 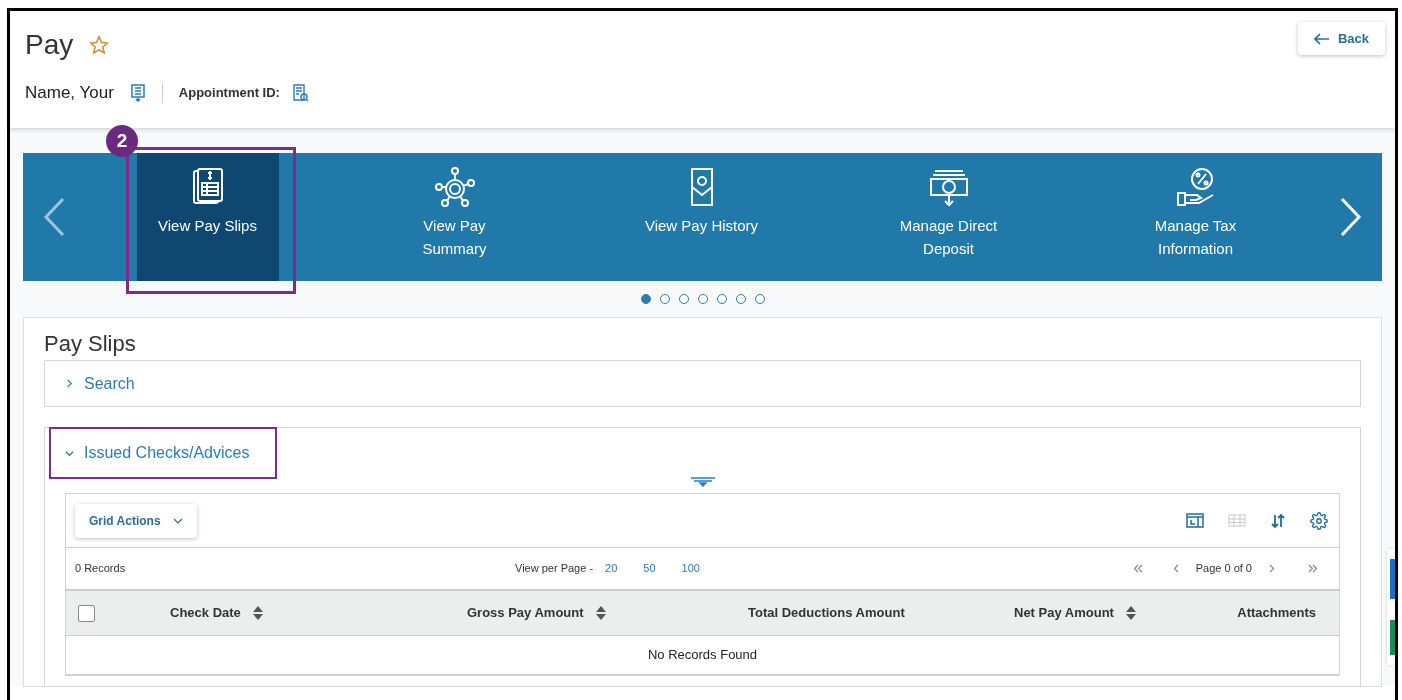 I want to click on column-header: Total Deductions Amount, so click(x=826, y=613).